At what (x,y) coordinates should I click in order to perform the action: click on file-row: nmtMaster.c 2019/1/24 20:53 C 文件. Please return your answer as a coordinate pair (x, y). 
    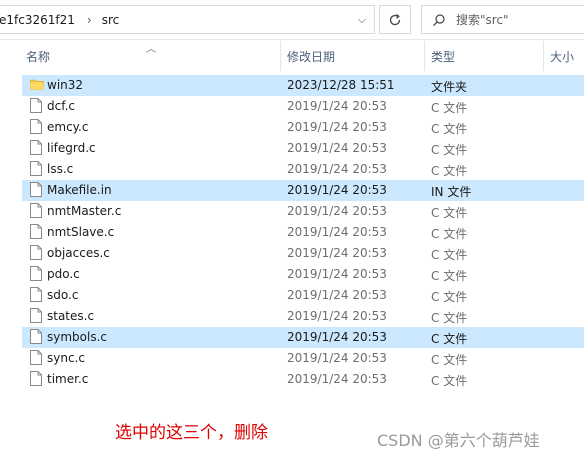
    Looking at the image, I should click on (303, 211).